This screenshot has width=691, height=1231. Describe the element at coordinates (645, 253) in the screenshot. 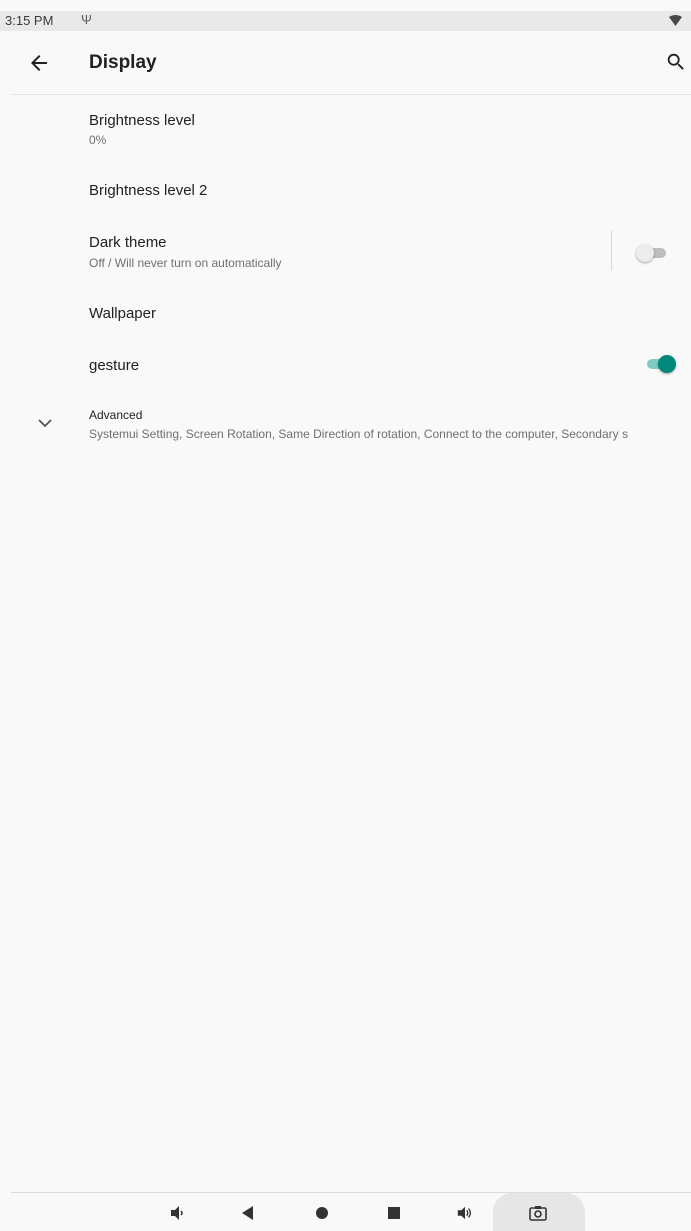

I see `dark-theme-toggle-thumb` at that location.